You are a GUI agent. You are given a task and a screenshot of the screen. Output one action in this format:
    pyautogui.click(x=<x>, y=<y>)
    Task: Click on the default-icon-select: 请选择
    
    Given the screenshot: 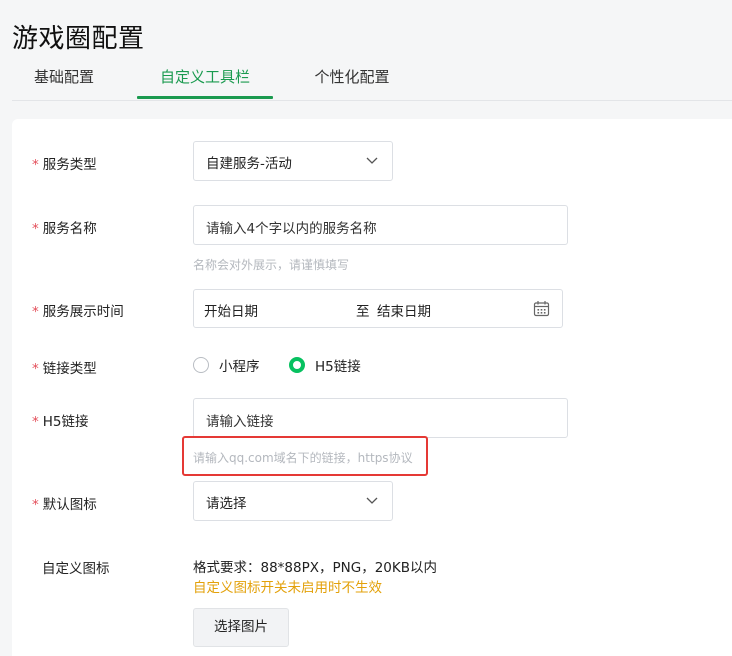 What is the action you would take?
    pyautogui.click(x=293, y=501)
    